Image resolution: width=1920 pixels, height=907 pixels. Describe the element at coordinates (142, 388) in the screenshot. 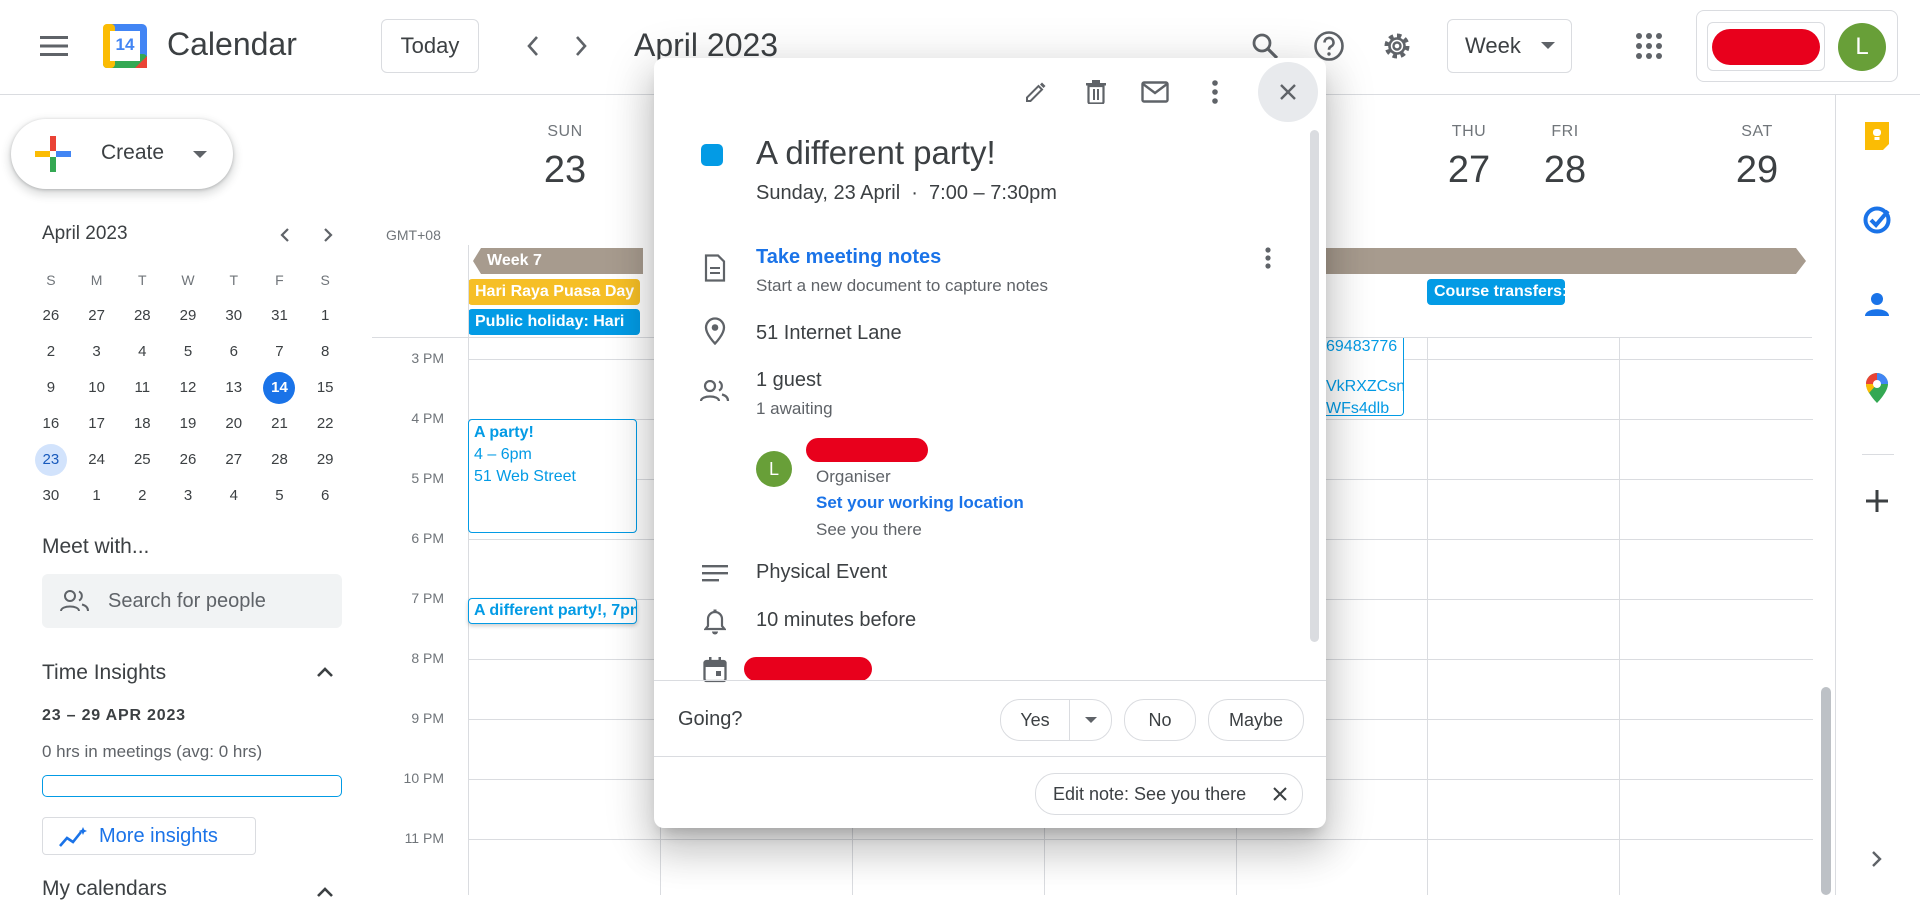

I see `mini-day: 11` at that location.